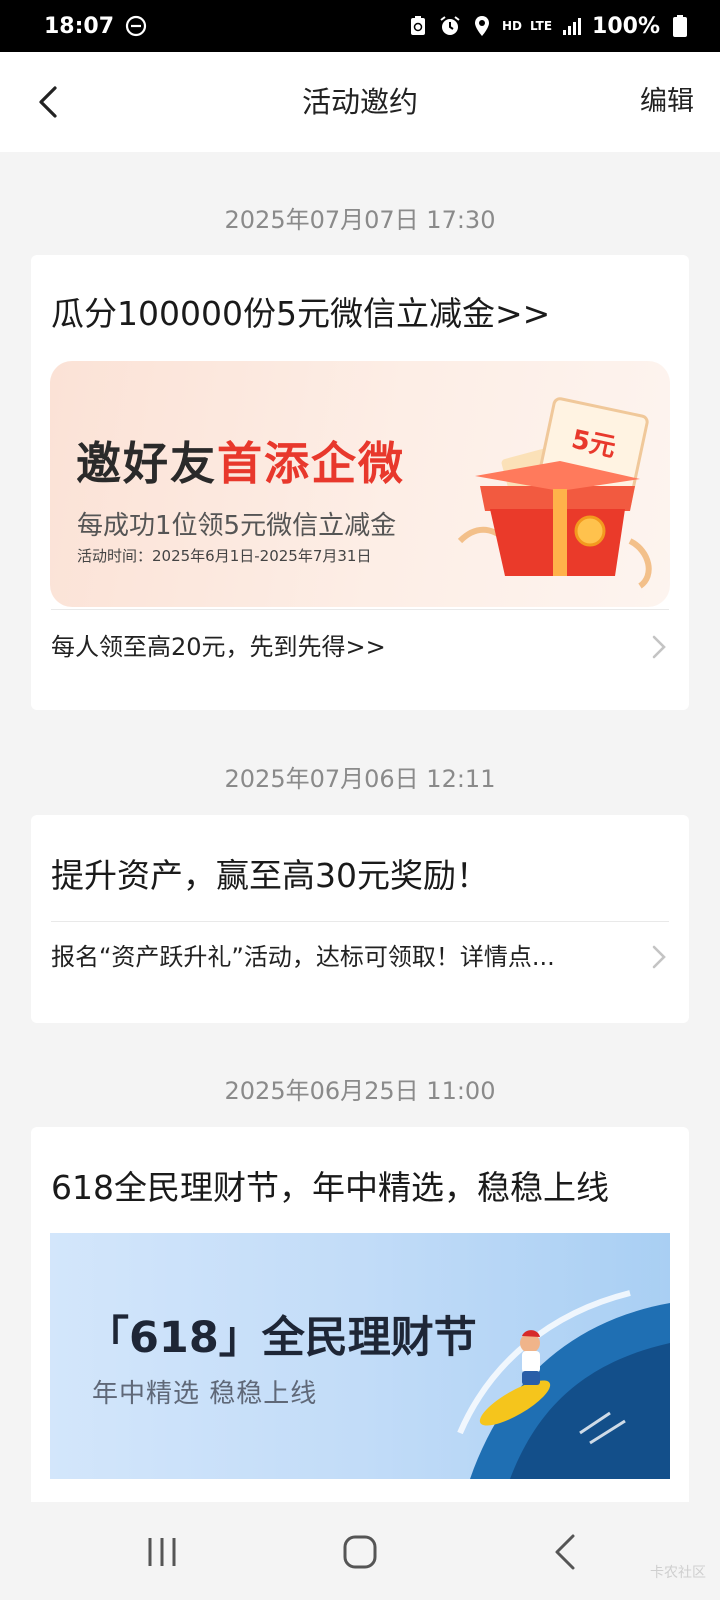 The height and width of the screenshot is (1600, 720). What do you see at coordinates (224, 556) in the screenshot?
I see `banner-period: 活动时间：2025年6月1日-2025年7月31日` at bounding box center [224, 556].